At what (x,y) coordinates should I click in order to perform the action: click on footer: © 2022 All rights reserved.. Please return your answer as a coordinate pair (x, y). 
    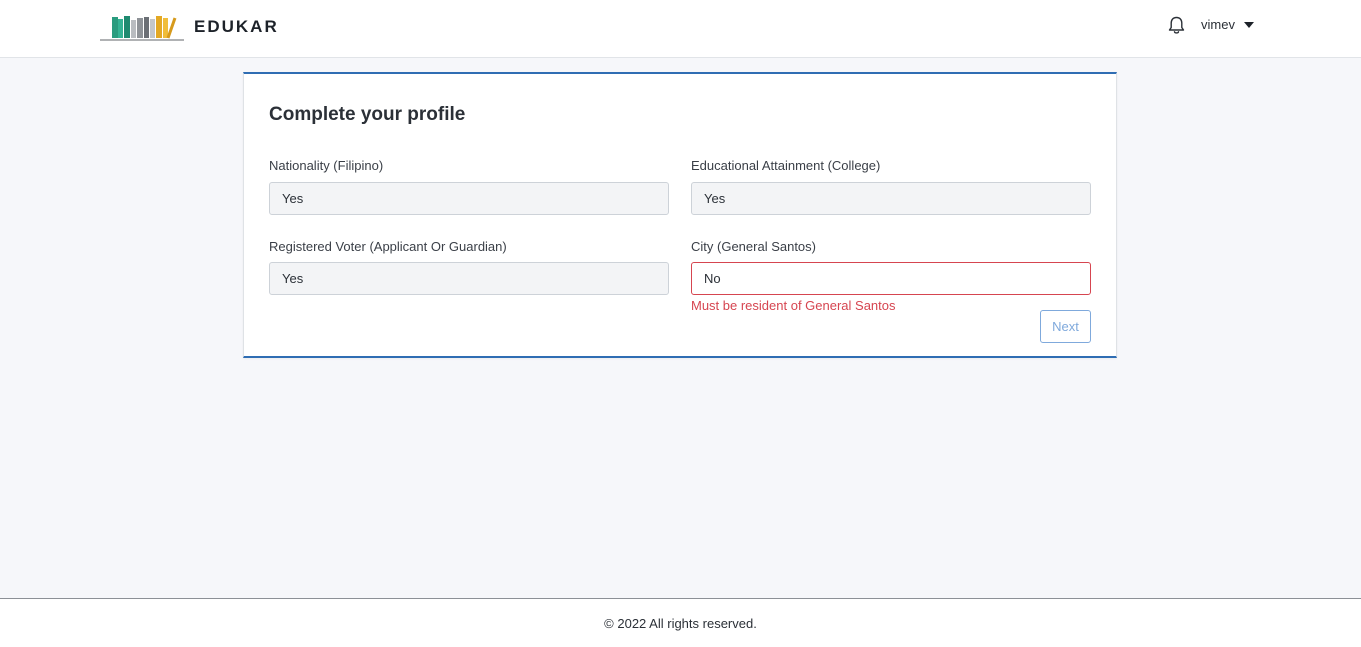
    Looking at the image, I should click on (680, 622).